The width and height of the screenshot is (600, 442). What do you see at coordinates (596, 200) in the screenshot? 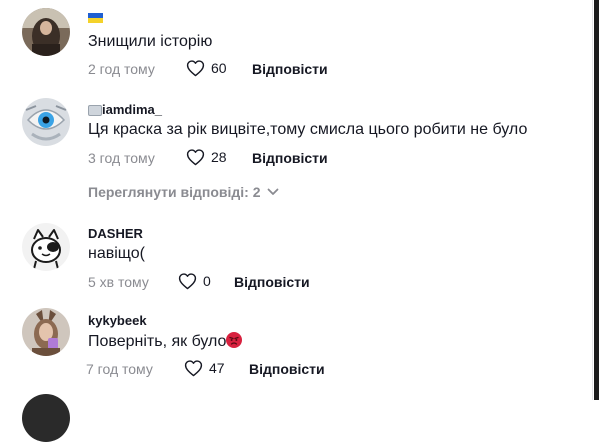
I see `scrollbar-thumb` at bounding box center [596, 200].